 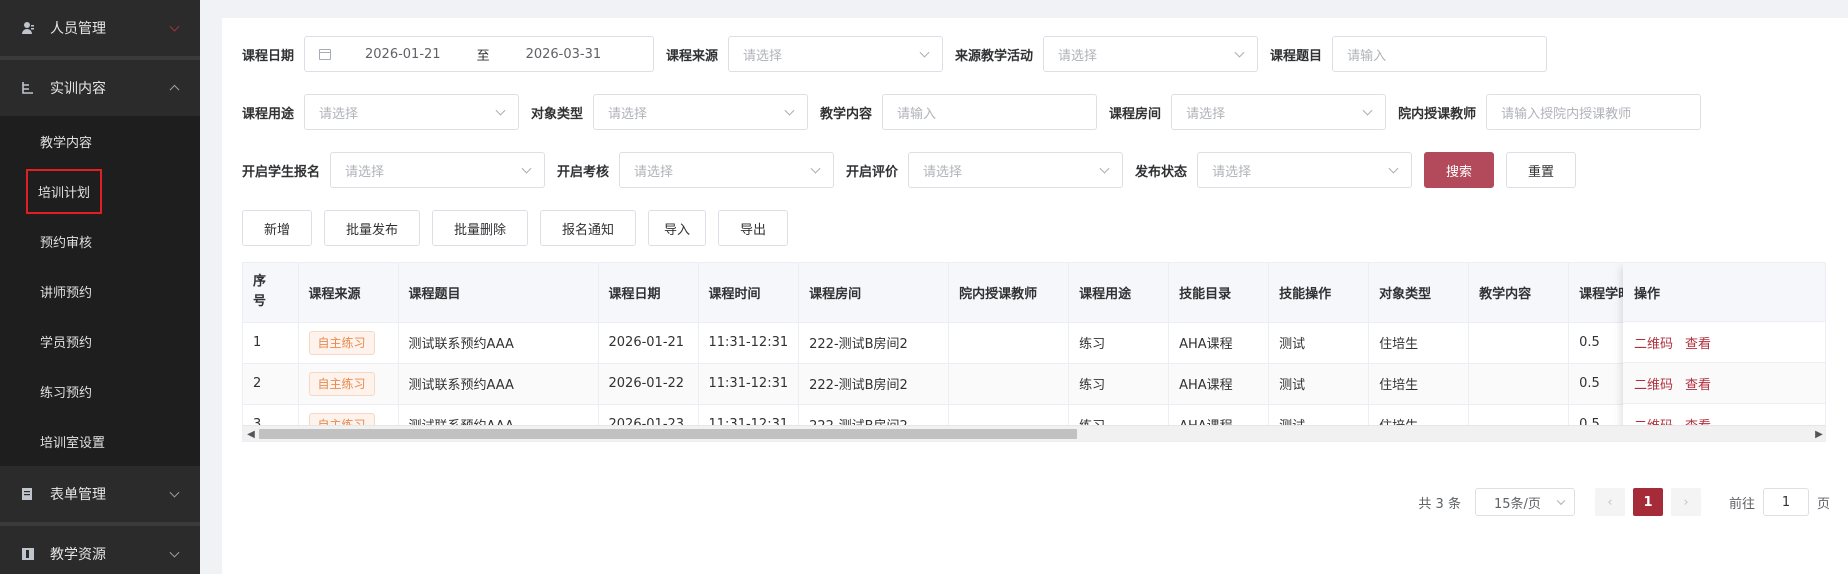 What do you see at coordinates (66, 293) in the screenshot?
I see `sidebar-item-label: 讲师预约` at bounding box center [66, 293].